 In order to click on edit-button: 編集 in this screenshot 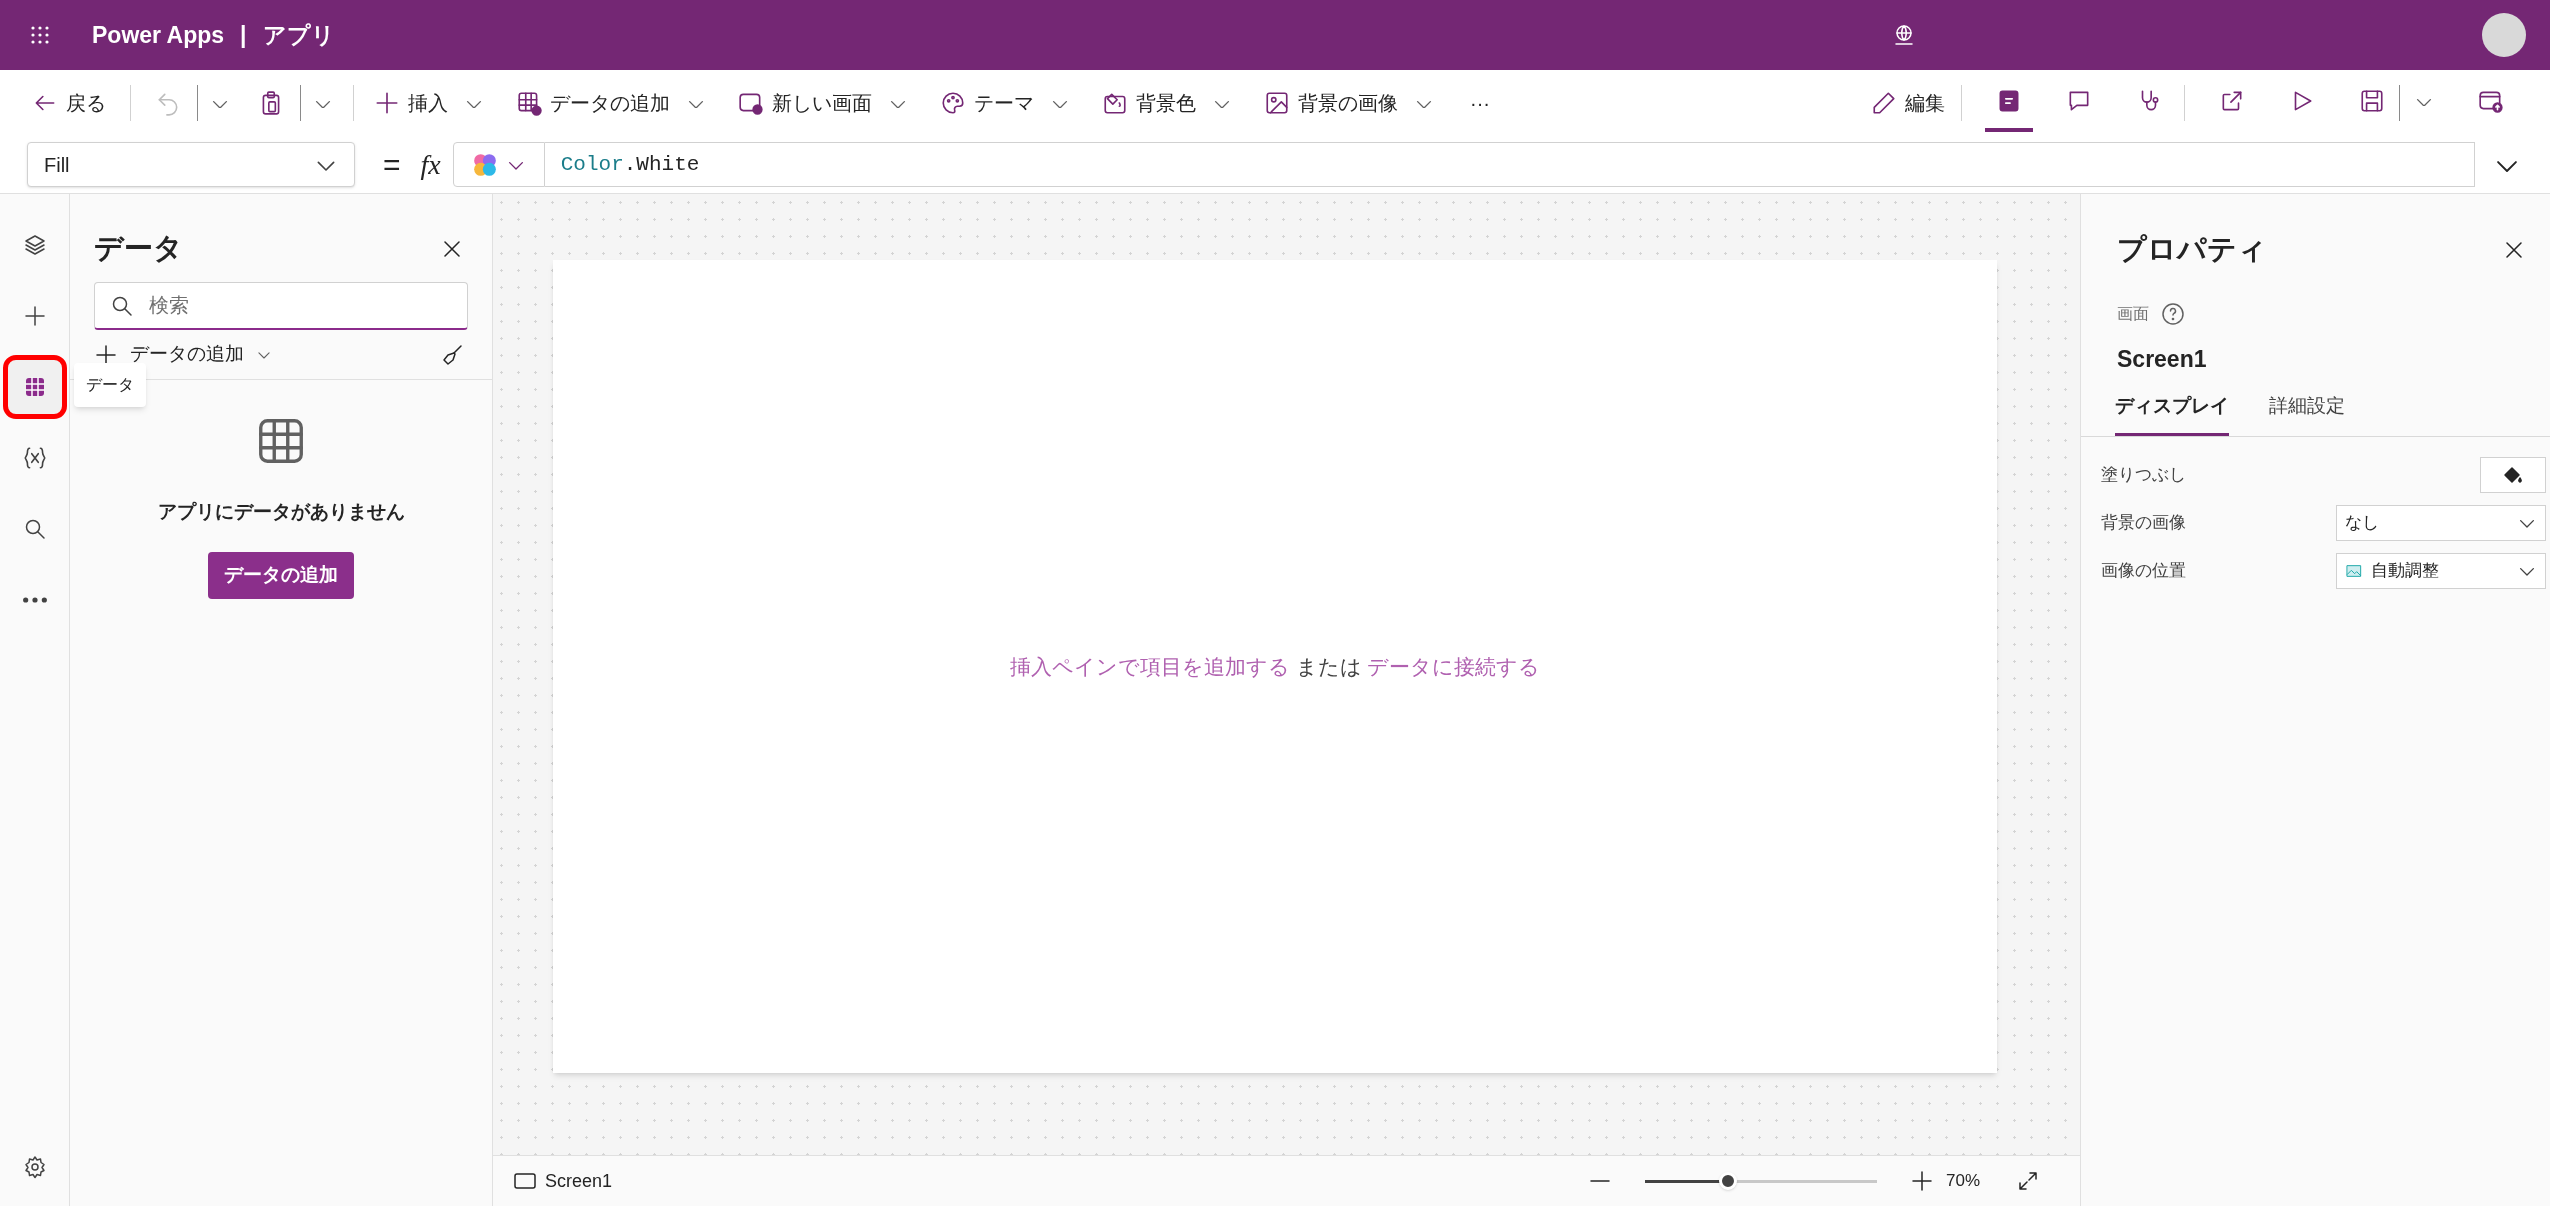, I will do `click(1908, 103)`.